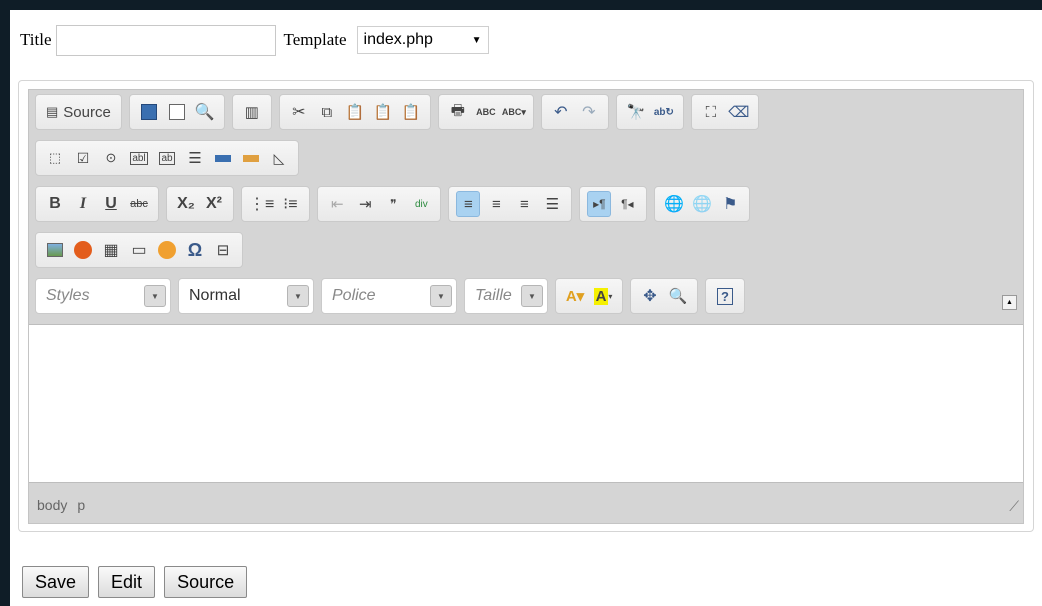  I want to click on format-combo: Normal ▼, so click(246, 296).